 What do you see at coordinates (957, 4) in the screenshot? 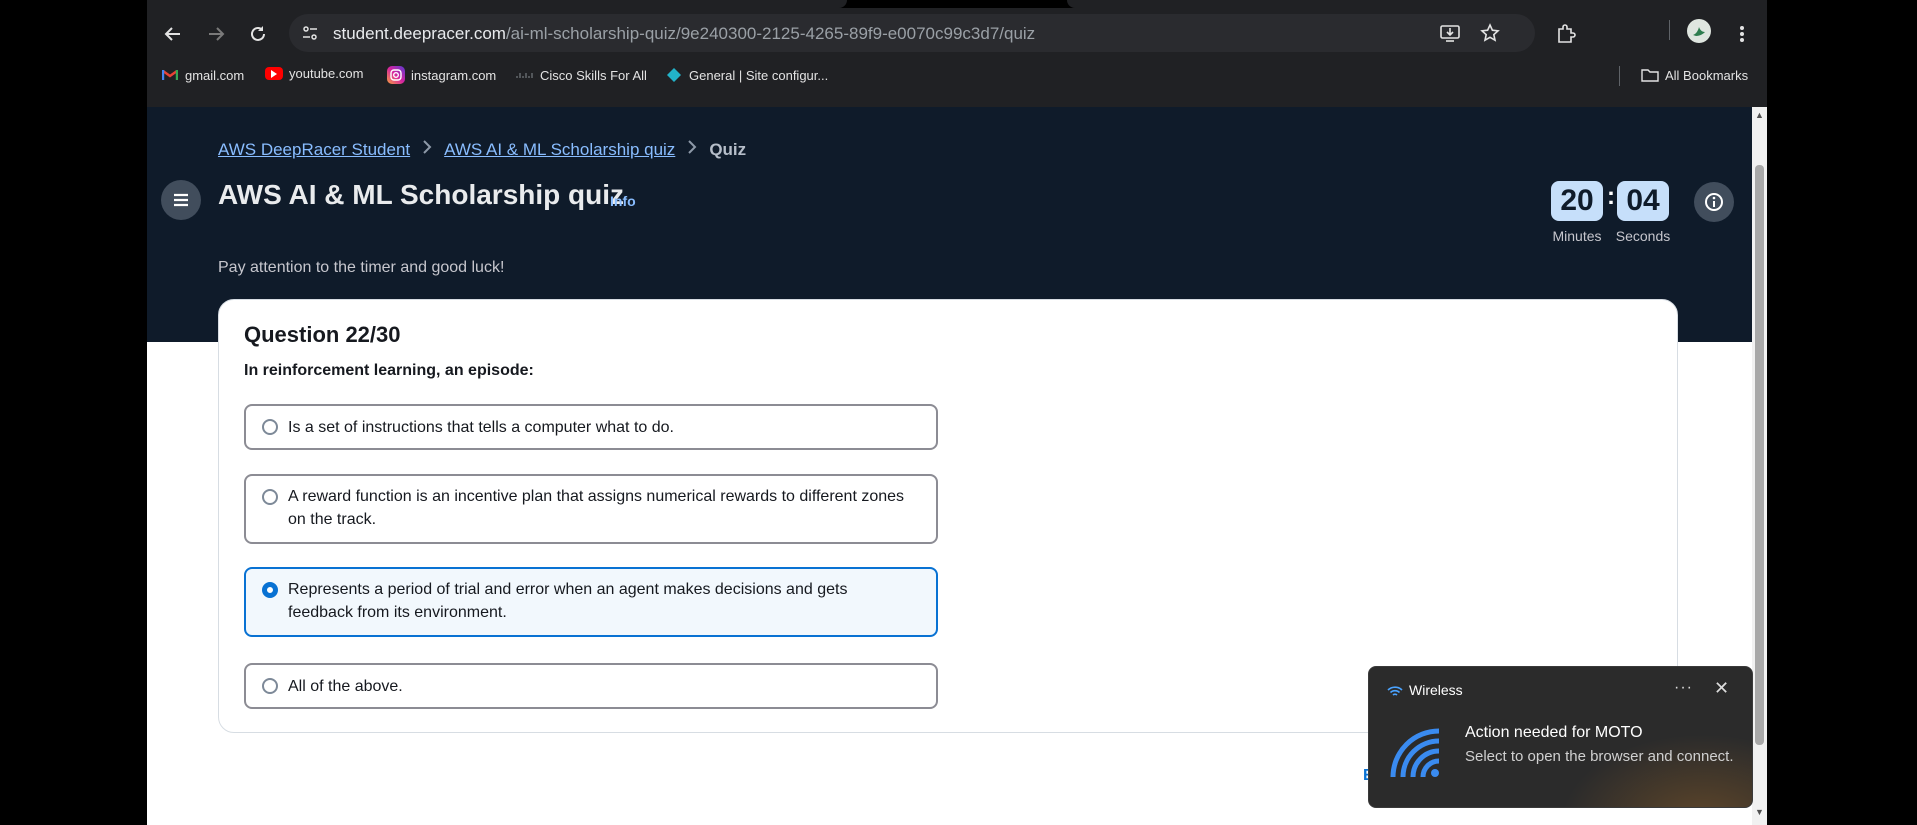
I see `tab-strip` at bounding box center [957, 4].